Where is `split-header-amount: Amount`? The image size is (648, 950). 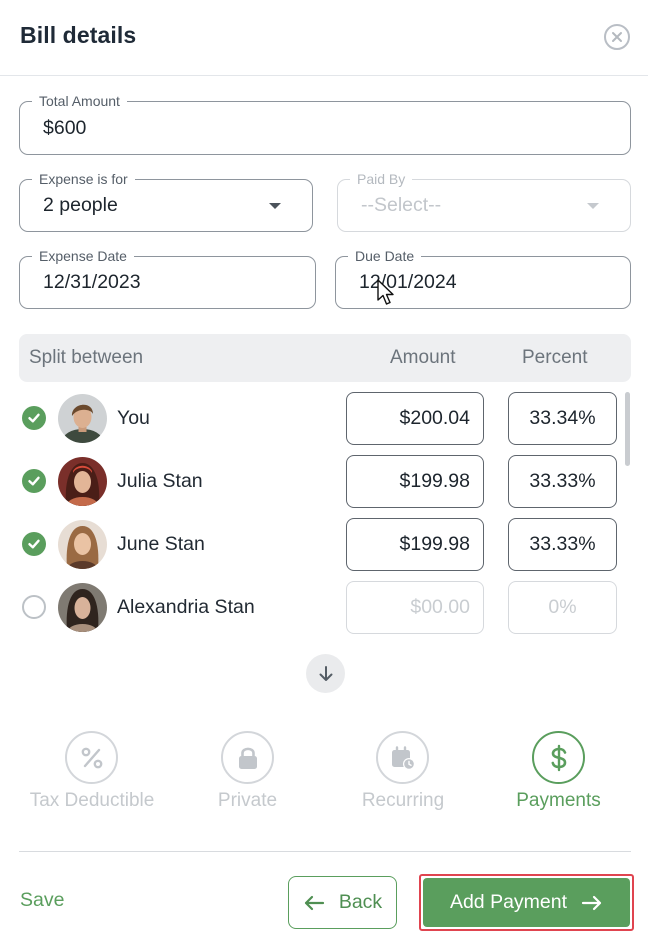
split-header-amount: Amount is located at coordinates (423, 357).